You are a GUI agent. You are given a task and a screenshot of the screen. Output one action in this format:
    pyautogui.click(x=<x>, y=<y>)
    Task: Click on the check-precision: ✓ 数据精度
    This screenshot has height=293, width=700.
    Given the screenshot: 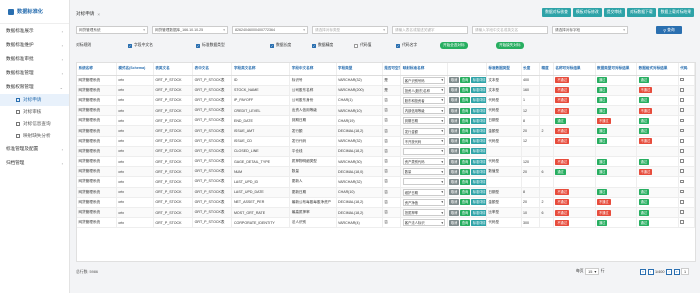 What is the action you would take?
    pyautogui.click(x=322, y=45)
    